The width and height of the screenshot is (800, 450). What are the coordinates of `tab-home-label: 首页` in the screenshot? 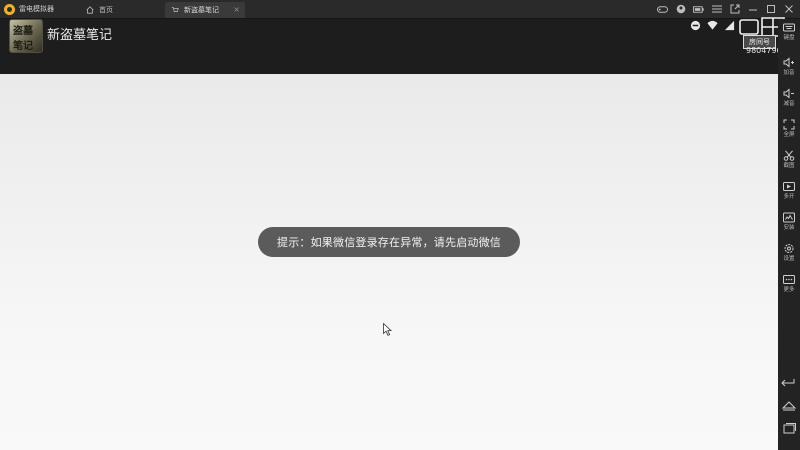 It's located at (106, 10).